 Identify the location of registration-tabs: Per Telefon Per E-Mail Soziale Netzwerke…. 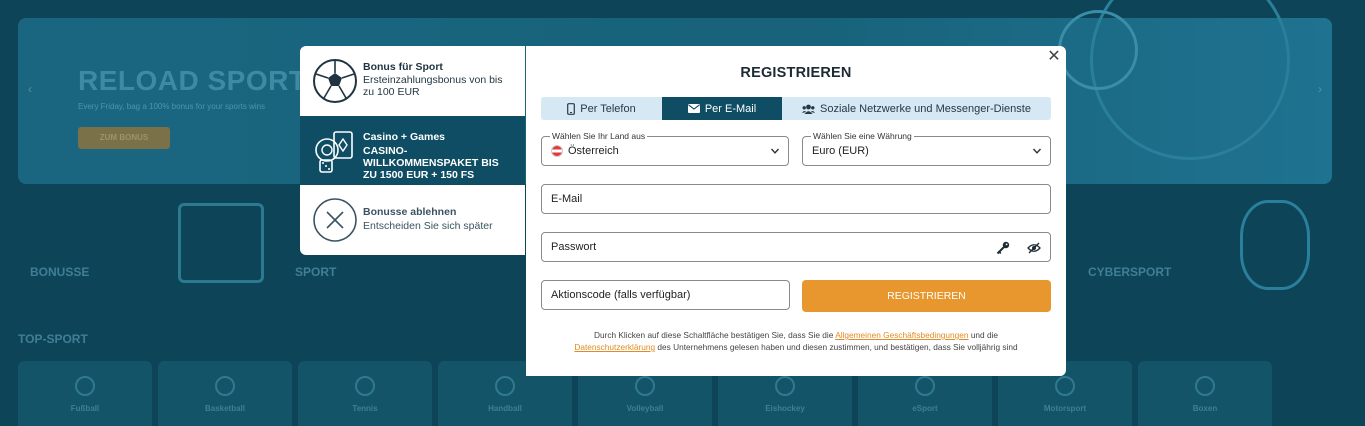
(796, 108).